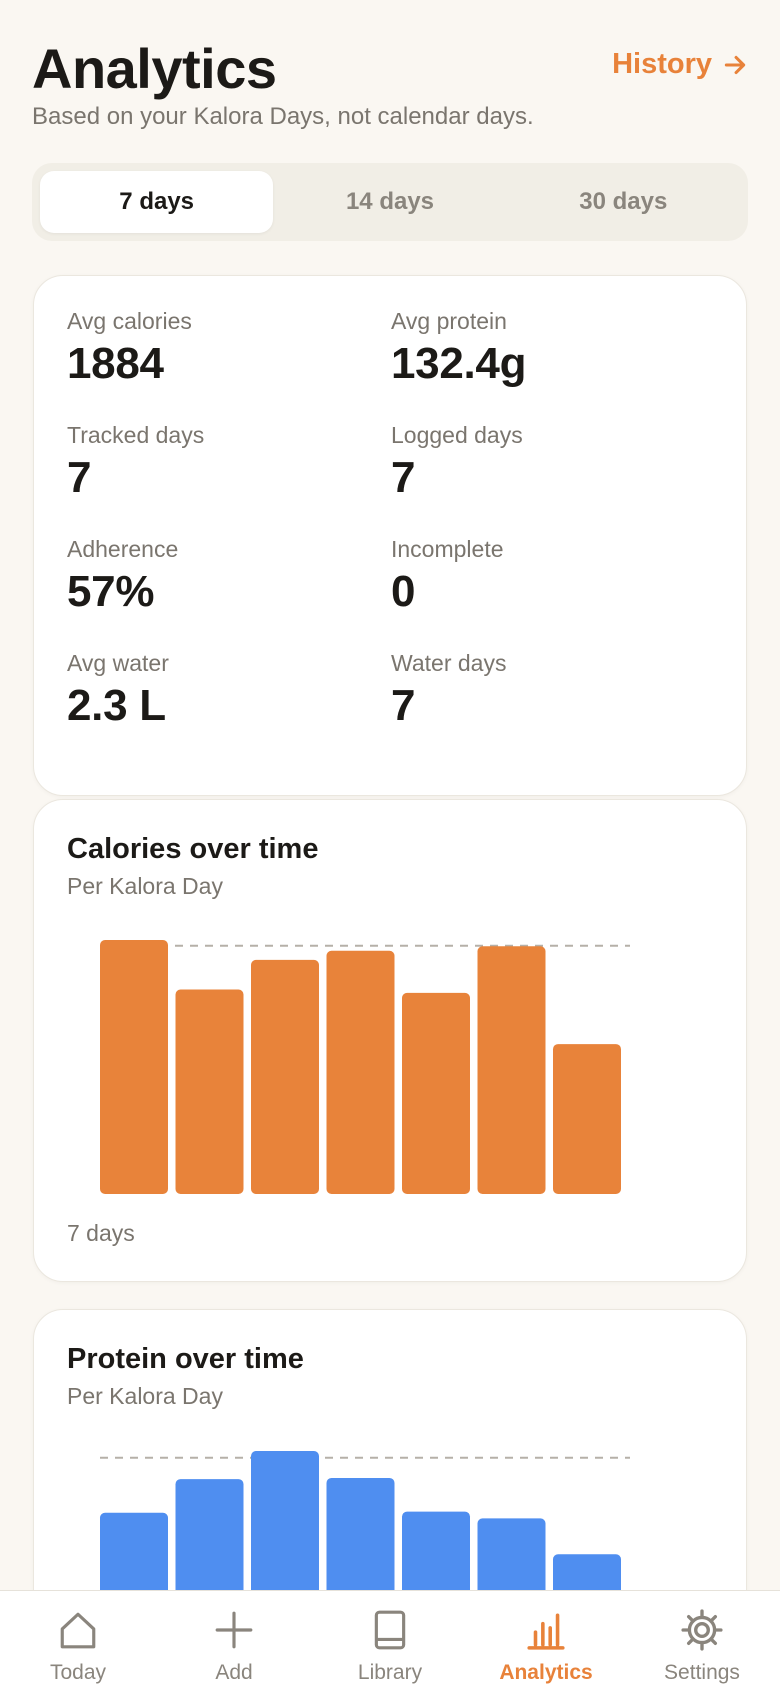  Describe the element at coordinates (546, 1672) in the screenshot. I see `tab-label: Analytics` at that location.